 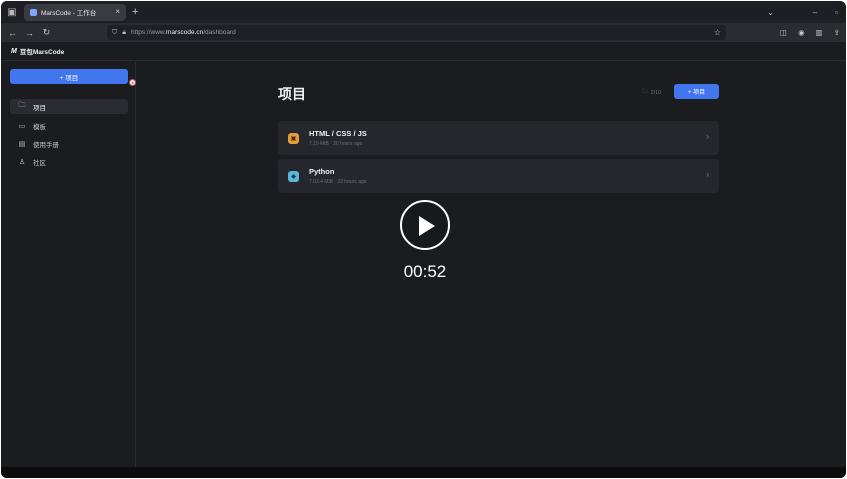 I want to click on marscode-logo-icon: M, so click(x=14, y=51).